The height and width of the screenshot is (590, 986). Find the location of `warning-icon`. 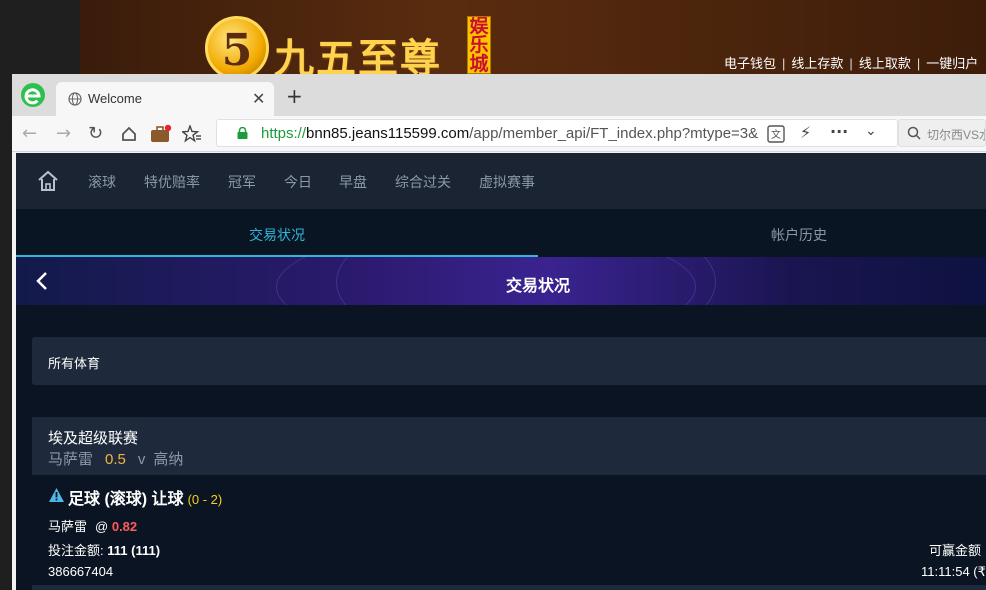

warning-icon is located at coordinates (56, 495).